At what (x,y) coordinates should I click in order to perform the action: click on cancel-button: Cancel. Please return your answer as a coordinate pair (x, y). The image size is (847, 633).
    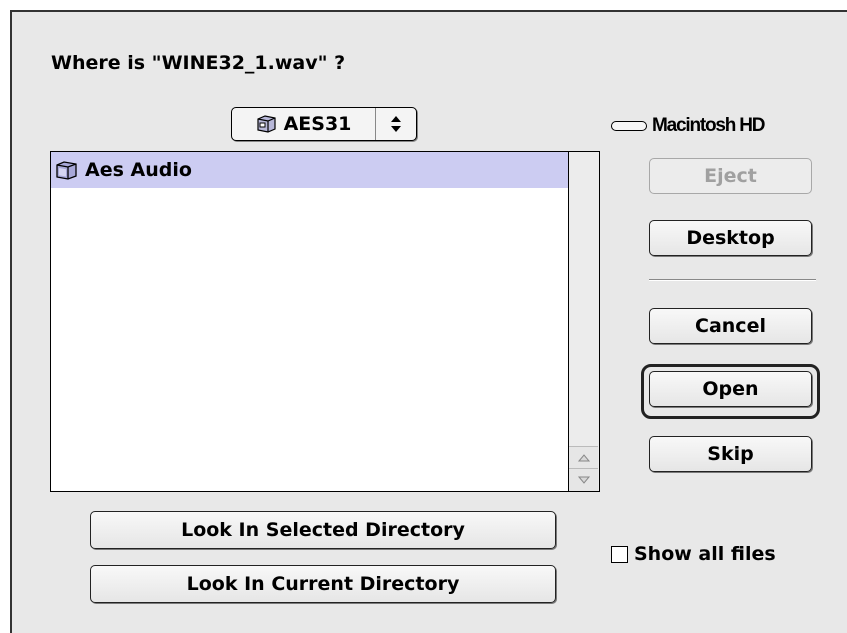
    Looking at the image, I should click on (730, 326).